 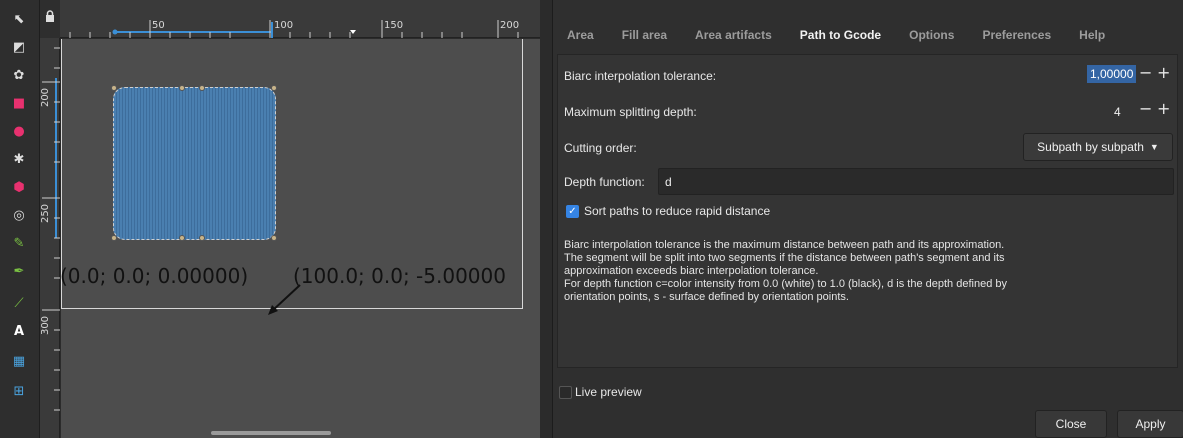 I want to click on sort-paths-label: Sort paths to reduce rapid distance, so click(x=677, y=211).